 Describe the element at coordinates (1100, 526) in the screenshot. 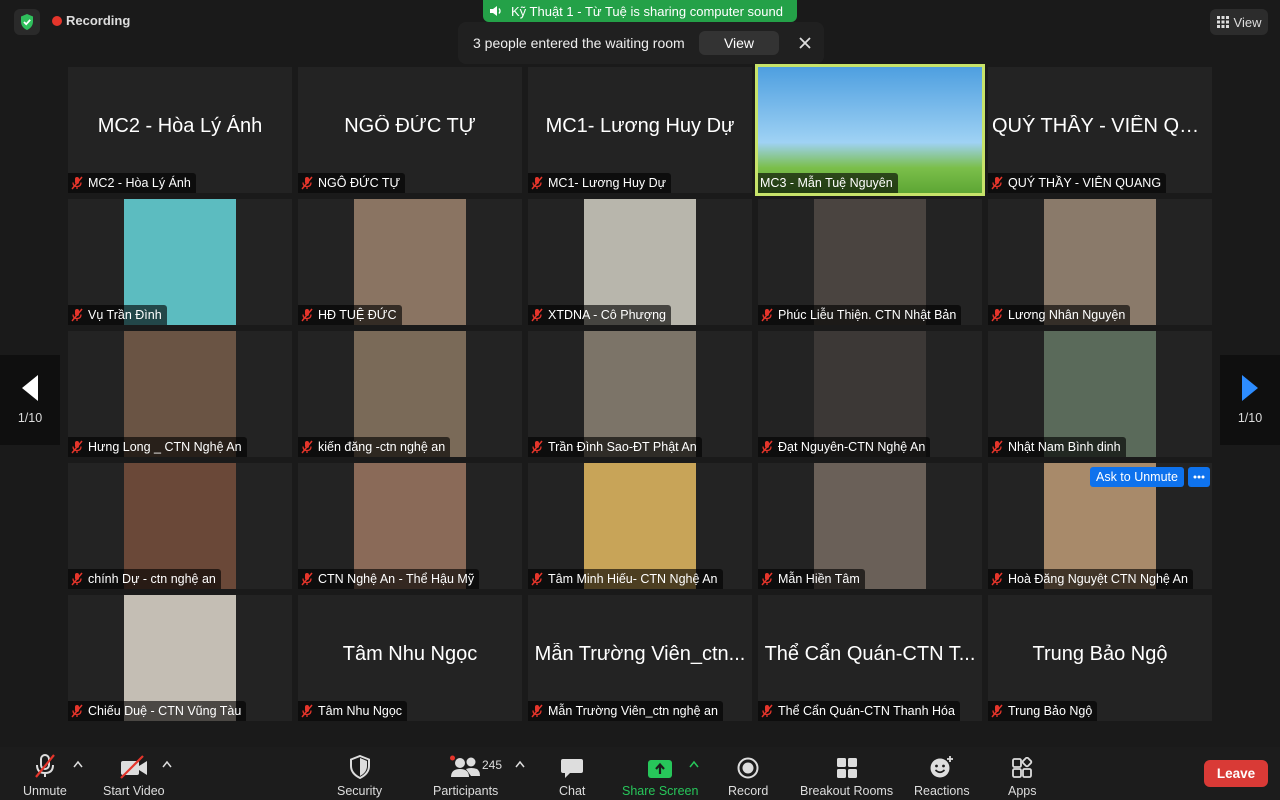

I see `participant-tile: Hoà Đăng Nguyệt CTN Nghệ An Ask to Unmute` at that location.